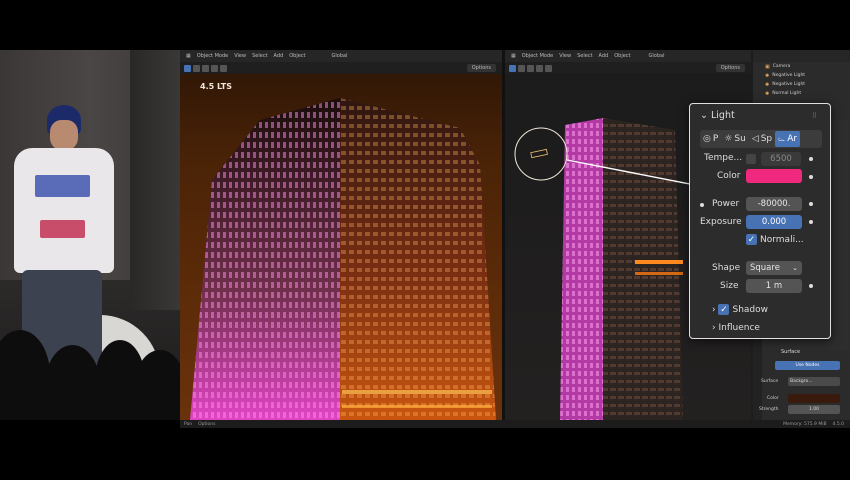 Image resolution: width=850 pixels, height=480 pixels. I want to click on memory-readout: Memory: 575.9 MiB, so click(805, 424).